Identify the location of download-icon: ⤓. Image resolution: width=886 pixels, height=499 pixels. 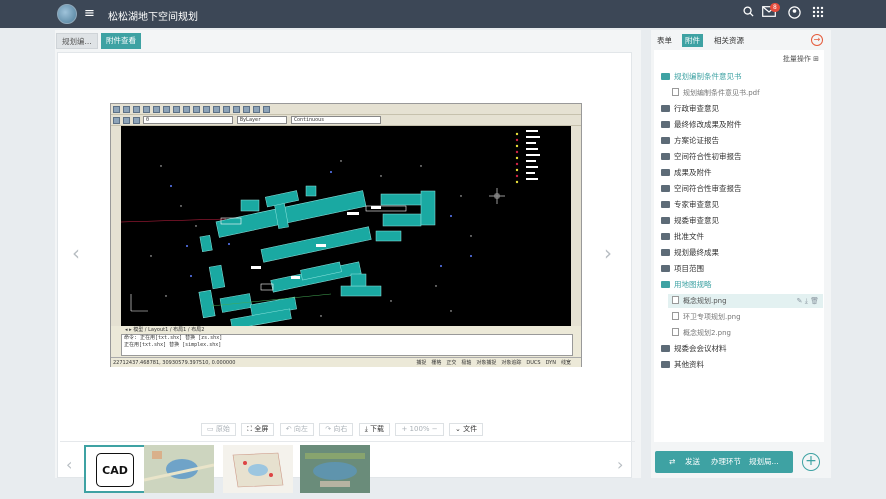
(806, 301).